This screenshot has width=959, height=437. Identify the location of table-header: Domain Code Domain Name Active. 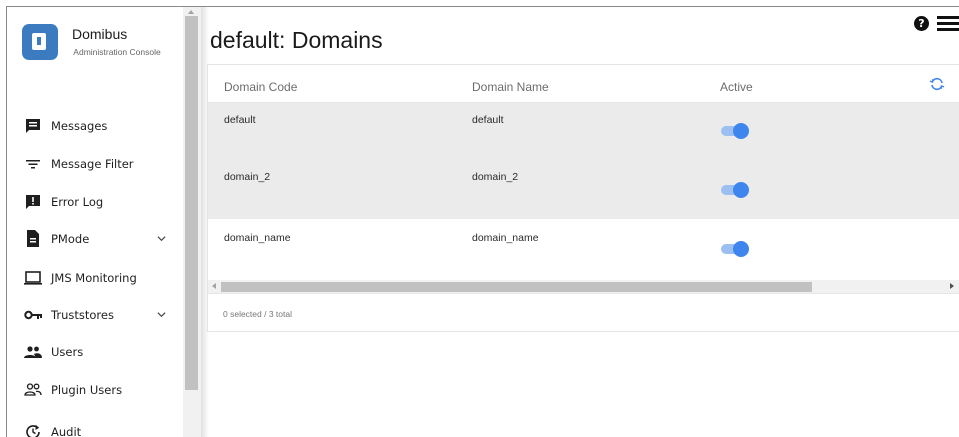
(583, 84).